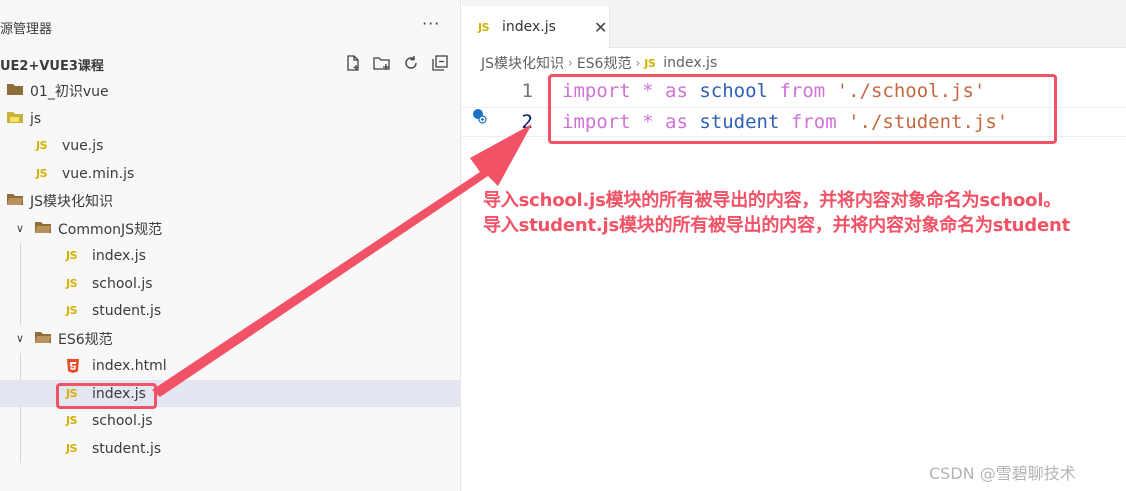 The image size is (1126, 491). What do you see at coordinates (230, 365) in the screenshot?
I see `tree-file-es6-index-html: index.html` at bounding box center [230, 365].